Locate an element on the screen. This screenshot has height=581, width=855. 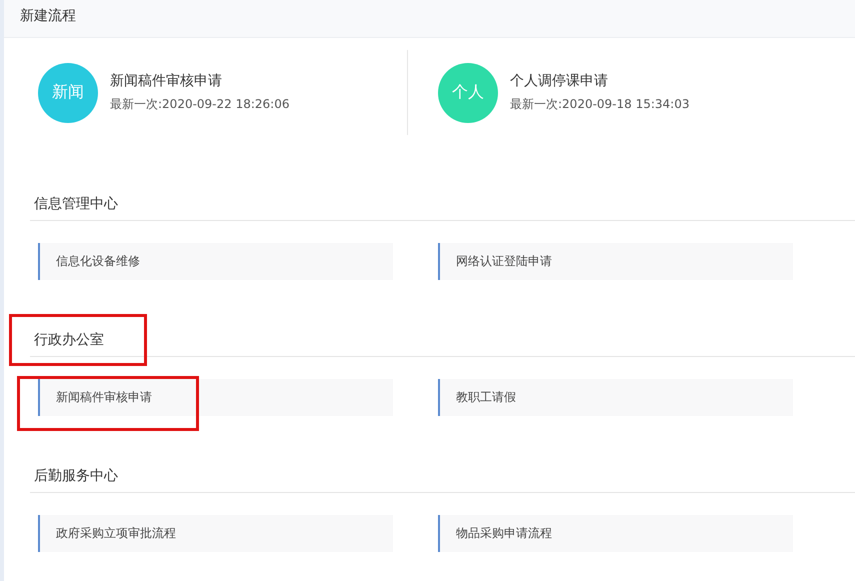
process-item: 信息化设备维修 is located at coordinates (215, 261).